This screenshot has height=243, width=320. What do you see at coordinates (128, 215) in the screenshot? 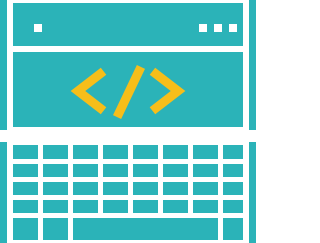
I see `key-row-separator` at bounding box center [128, 215].